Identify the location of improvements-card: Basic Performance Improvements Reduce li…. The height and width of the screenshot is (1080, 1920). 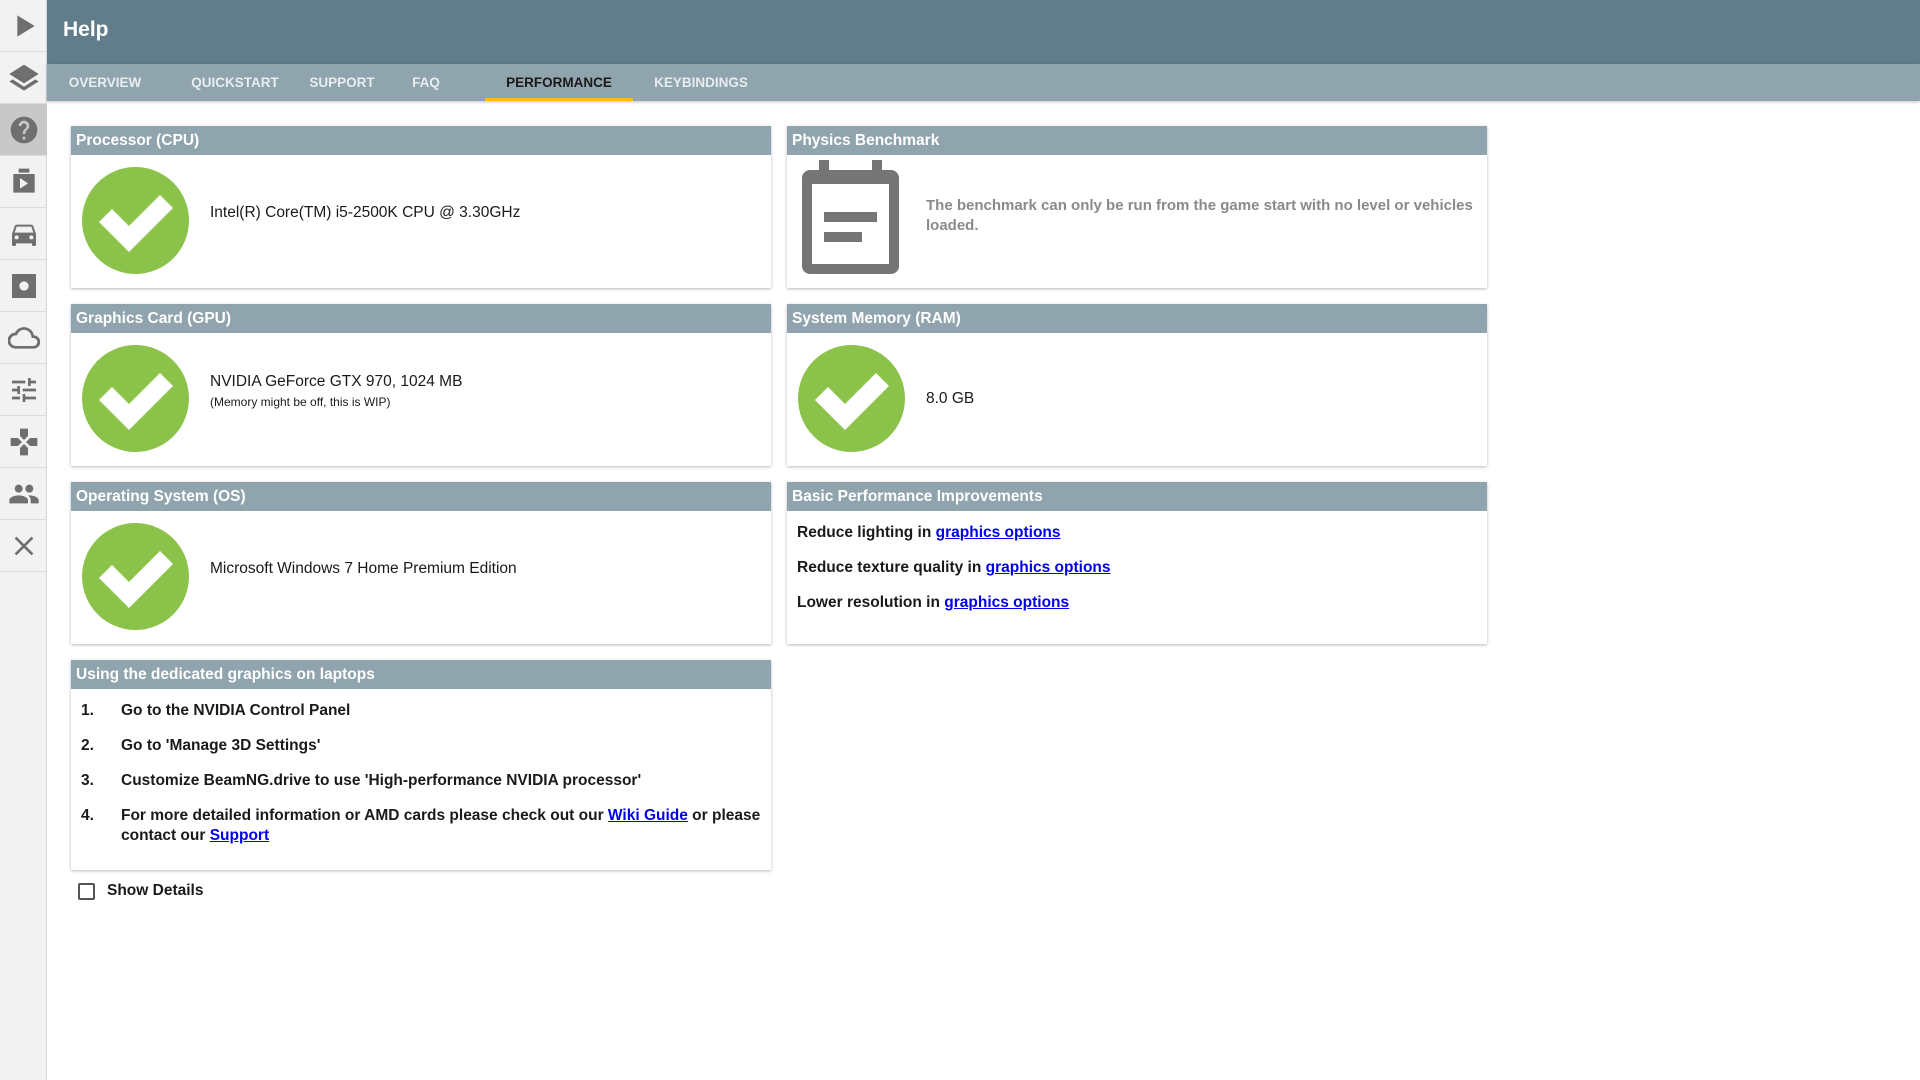
(1137, 563).